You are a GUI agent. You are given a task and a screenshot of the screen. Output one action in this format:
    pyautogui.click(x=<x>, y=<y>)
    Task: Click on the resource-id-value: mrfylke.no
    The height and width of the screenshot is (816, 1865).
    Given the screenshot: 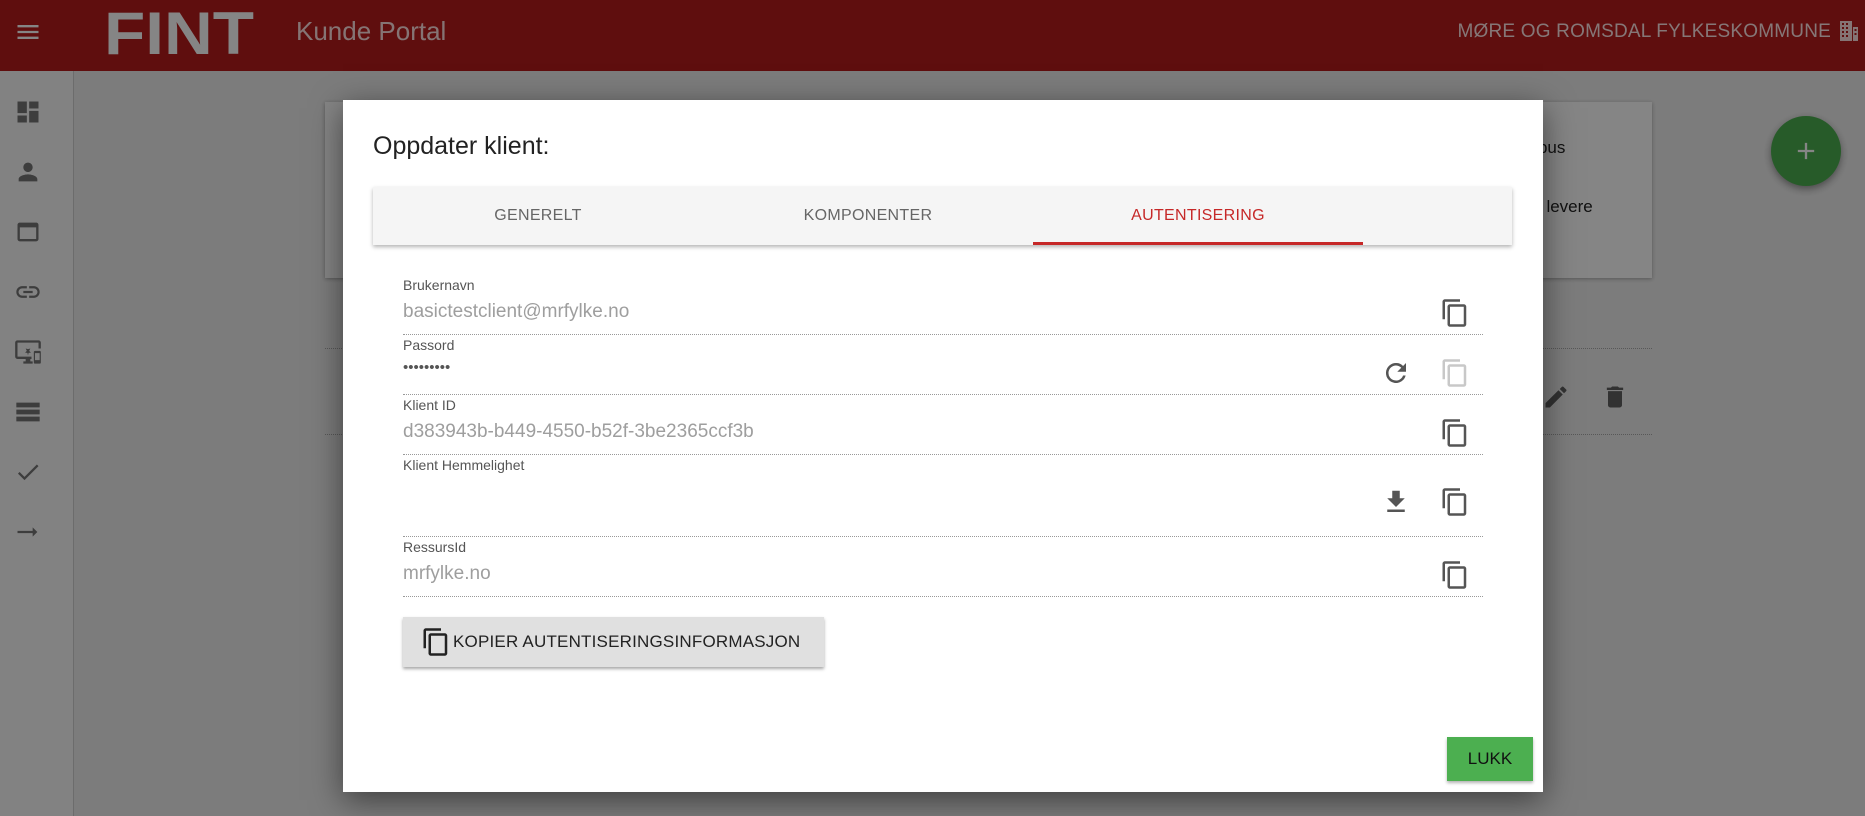 What is the action you would take?
    pyautogui.click(x=447, y=574)
    